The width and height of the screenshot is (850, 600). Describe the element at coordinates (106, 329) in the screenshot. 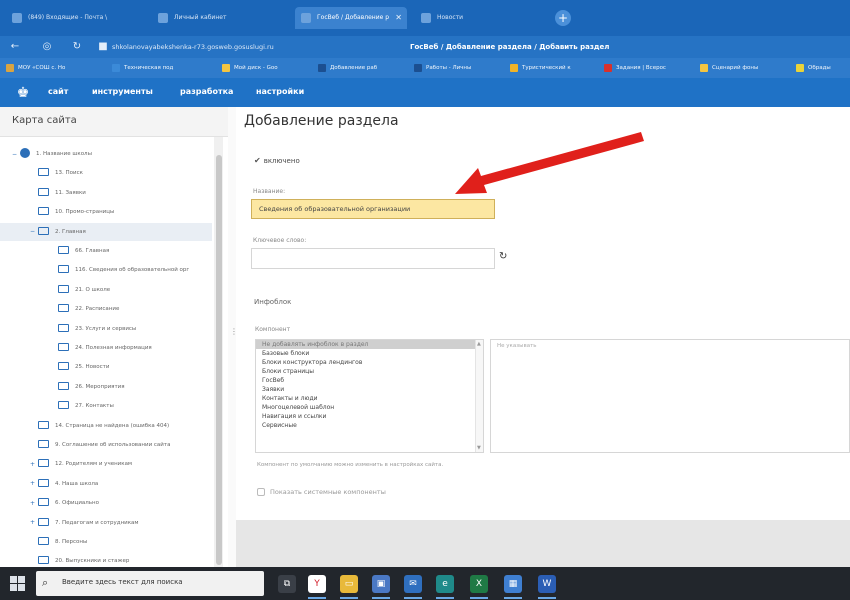

I see `tree-item: 23. Услуги и сервисы` at that location.